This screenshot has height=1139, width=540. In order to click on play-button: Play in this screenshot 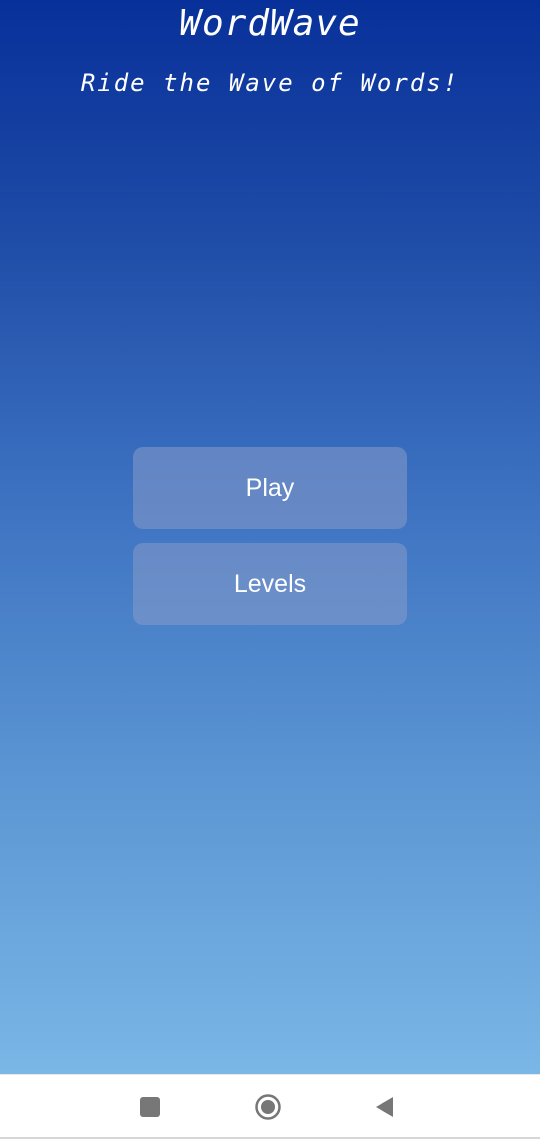, I will do `click(270, 488)`.